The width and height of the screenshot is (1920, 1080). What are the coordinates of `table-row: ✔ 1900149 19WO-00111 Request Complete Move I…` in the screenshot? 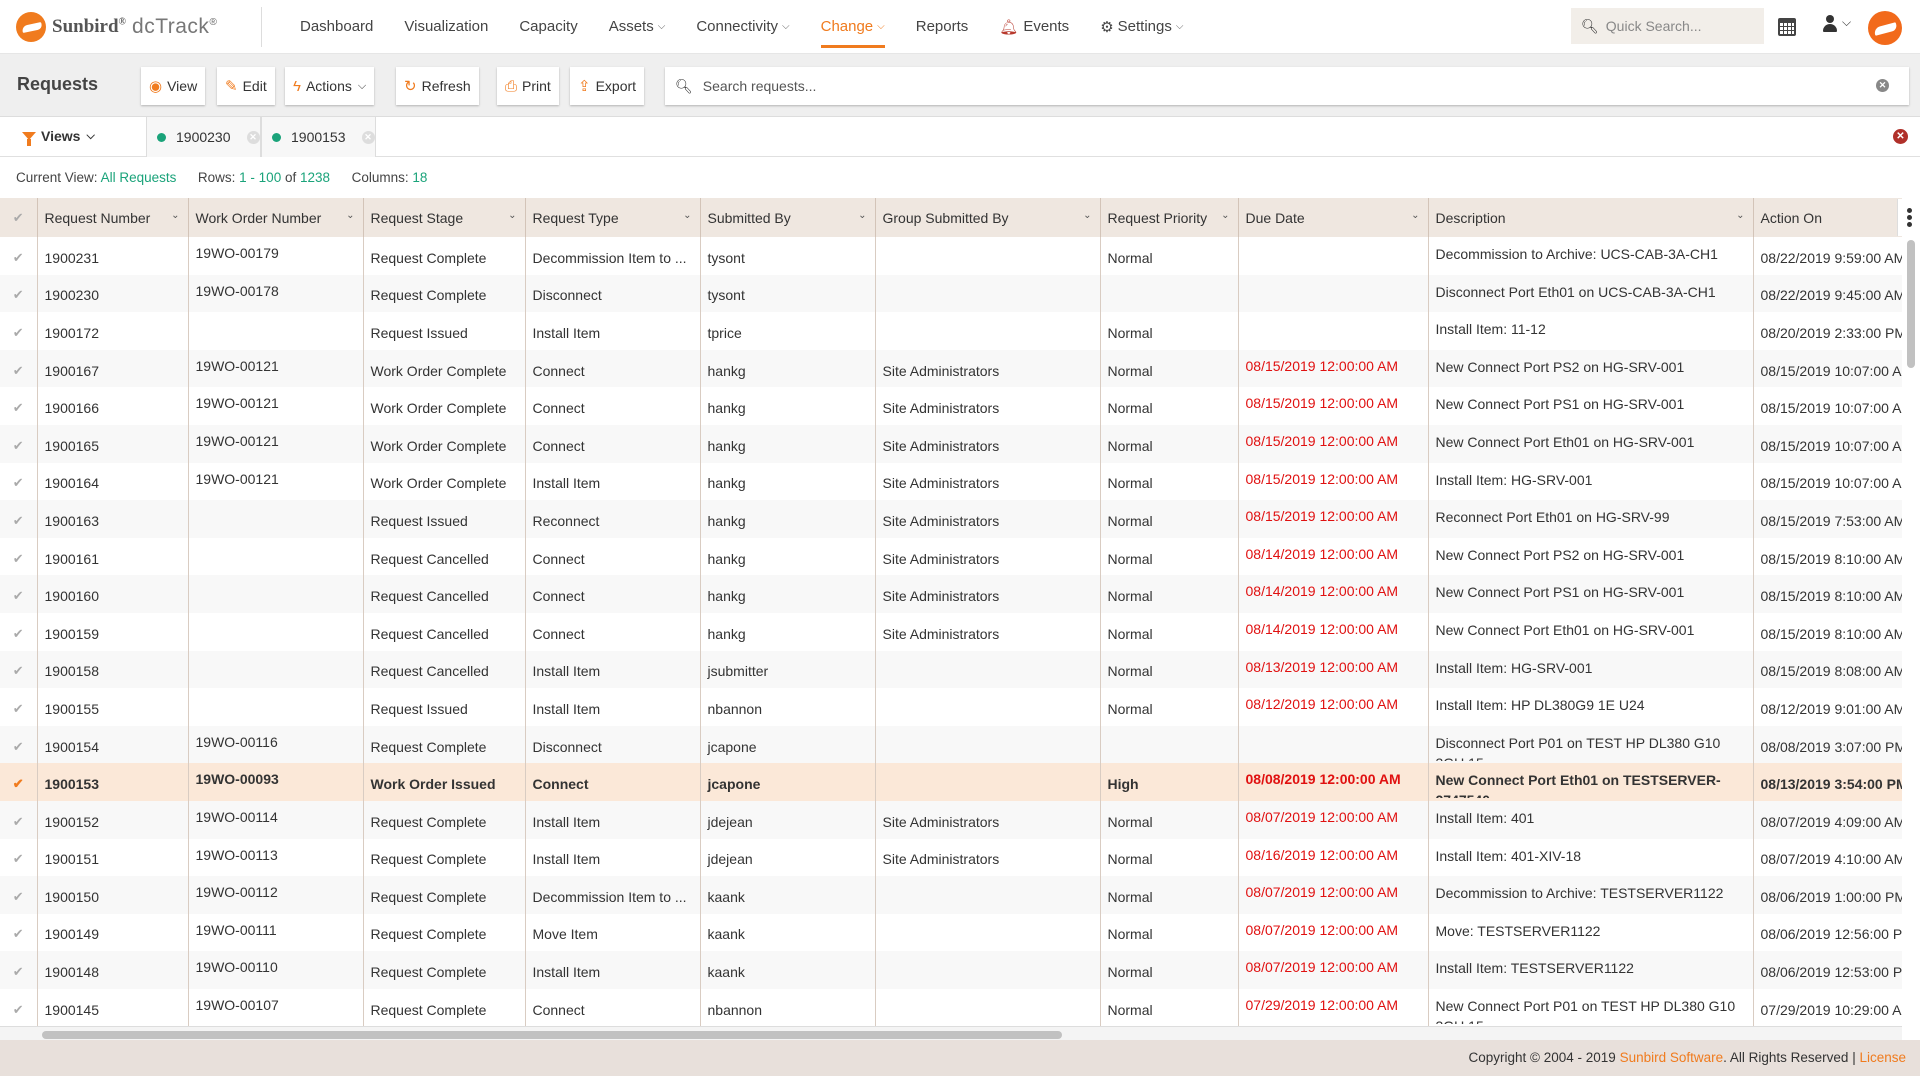 It's located at (951, 932).